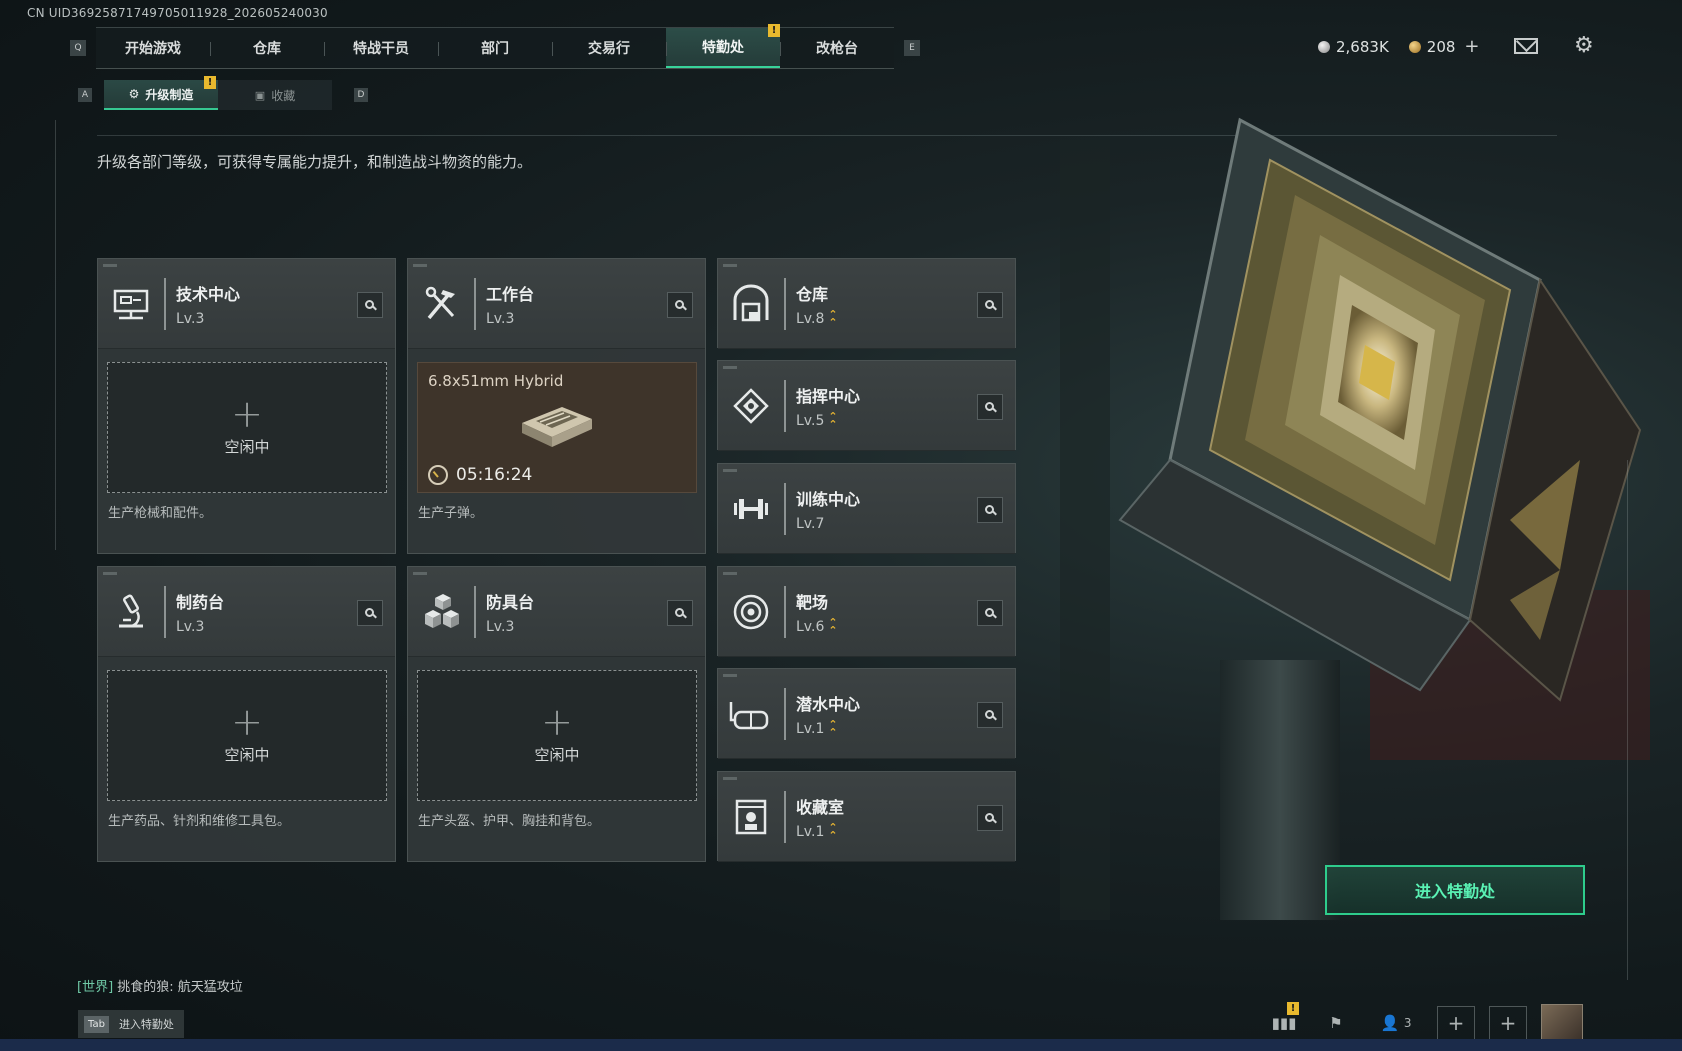 Image resolution: width=1682 pixels, height=1051 pixels. I want to click on tab-collection: ▣ 收藏, so click(275, 95).